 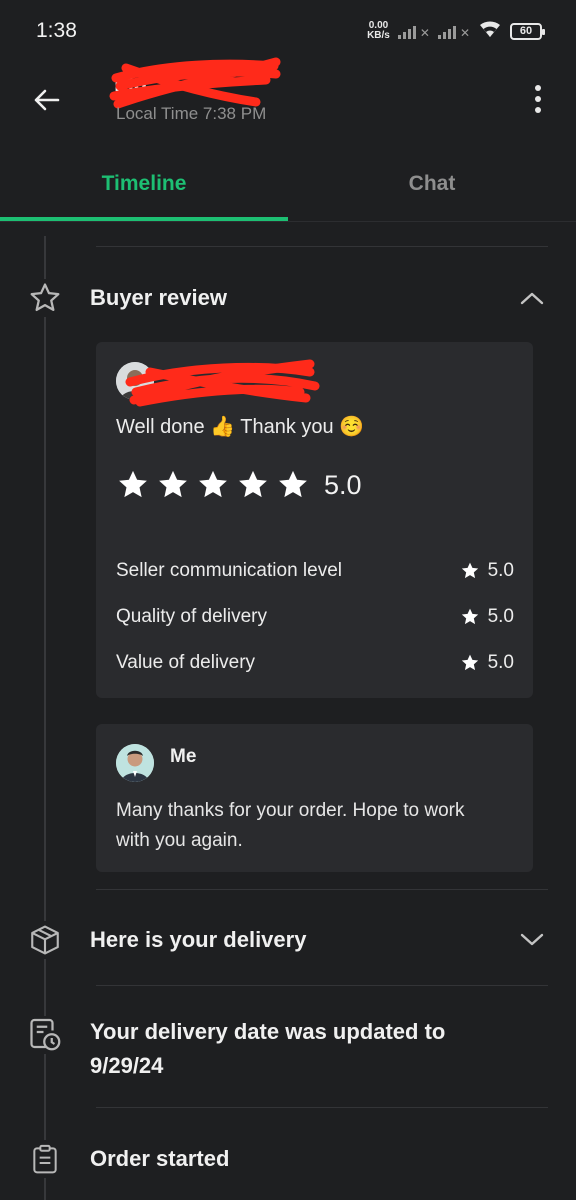 What do you see at coordinates (45, 1035) in the screenshot?
I see `calendar-clock-icon` at bounding box center [45, 1035].